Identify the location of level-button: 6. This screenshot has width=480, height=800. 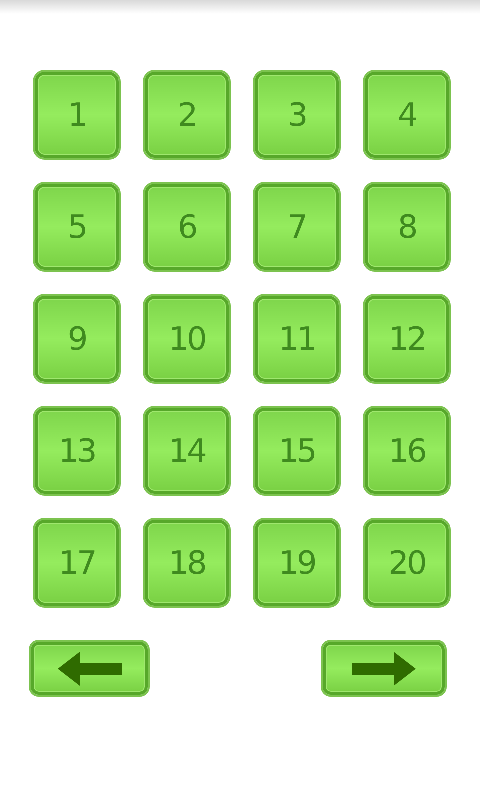
(187, 227).